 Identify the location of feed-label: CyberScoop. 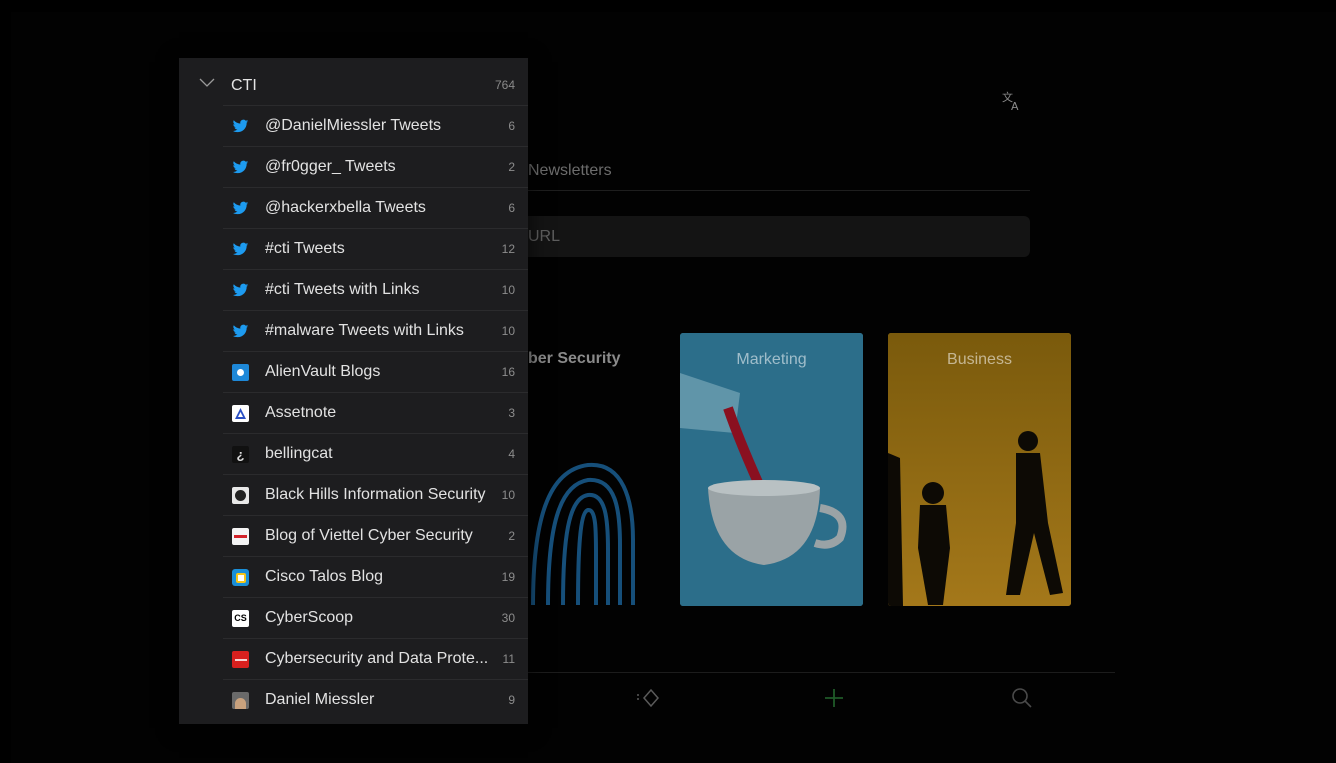
(309, 617).